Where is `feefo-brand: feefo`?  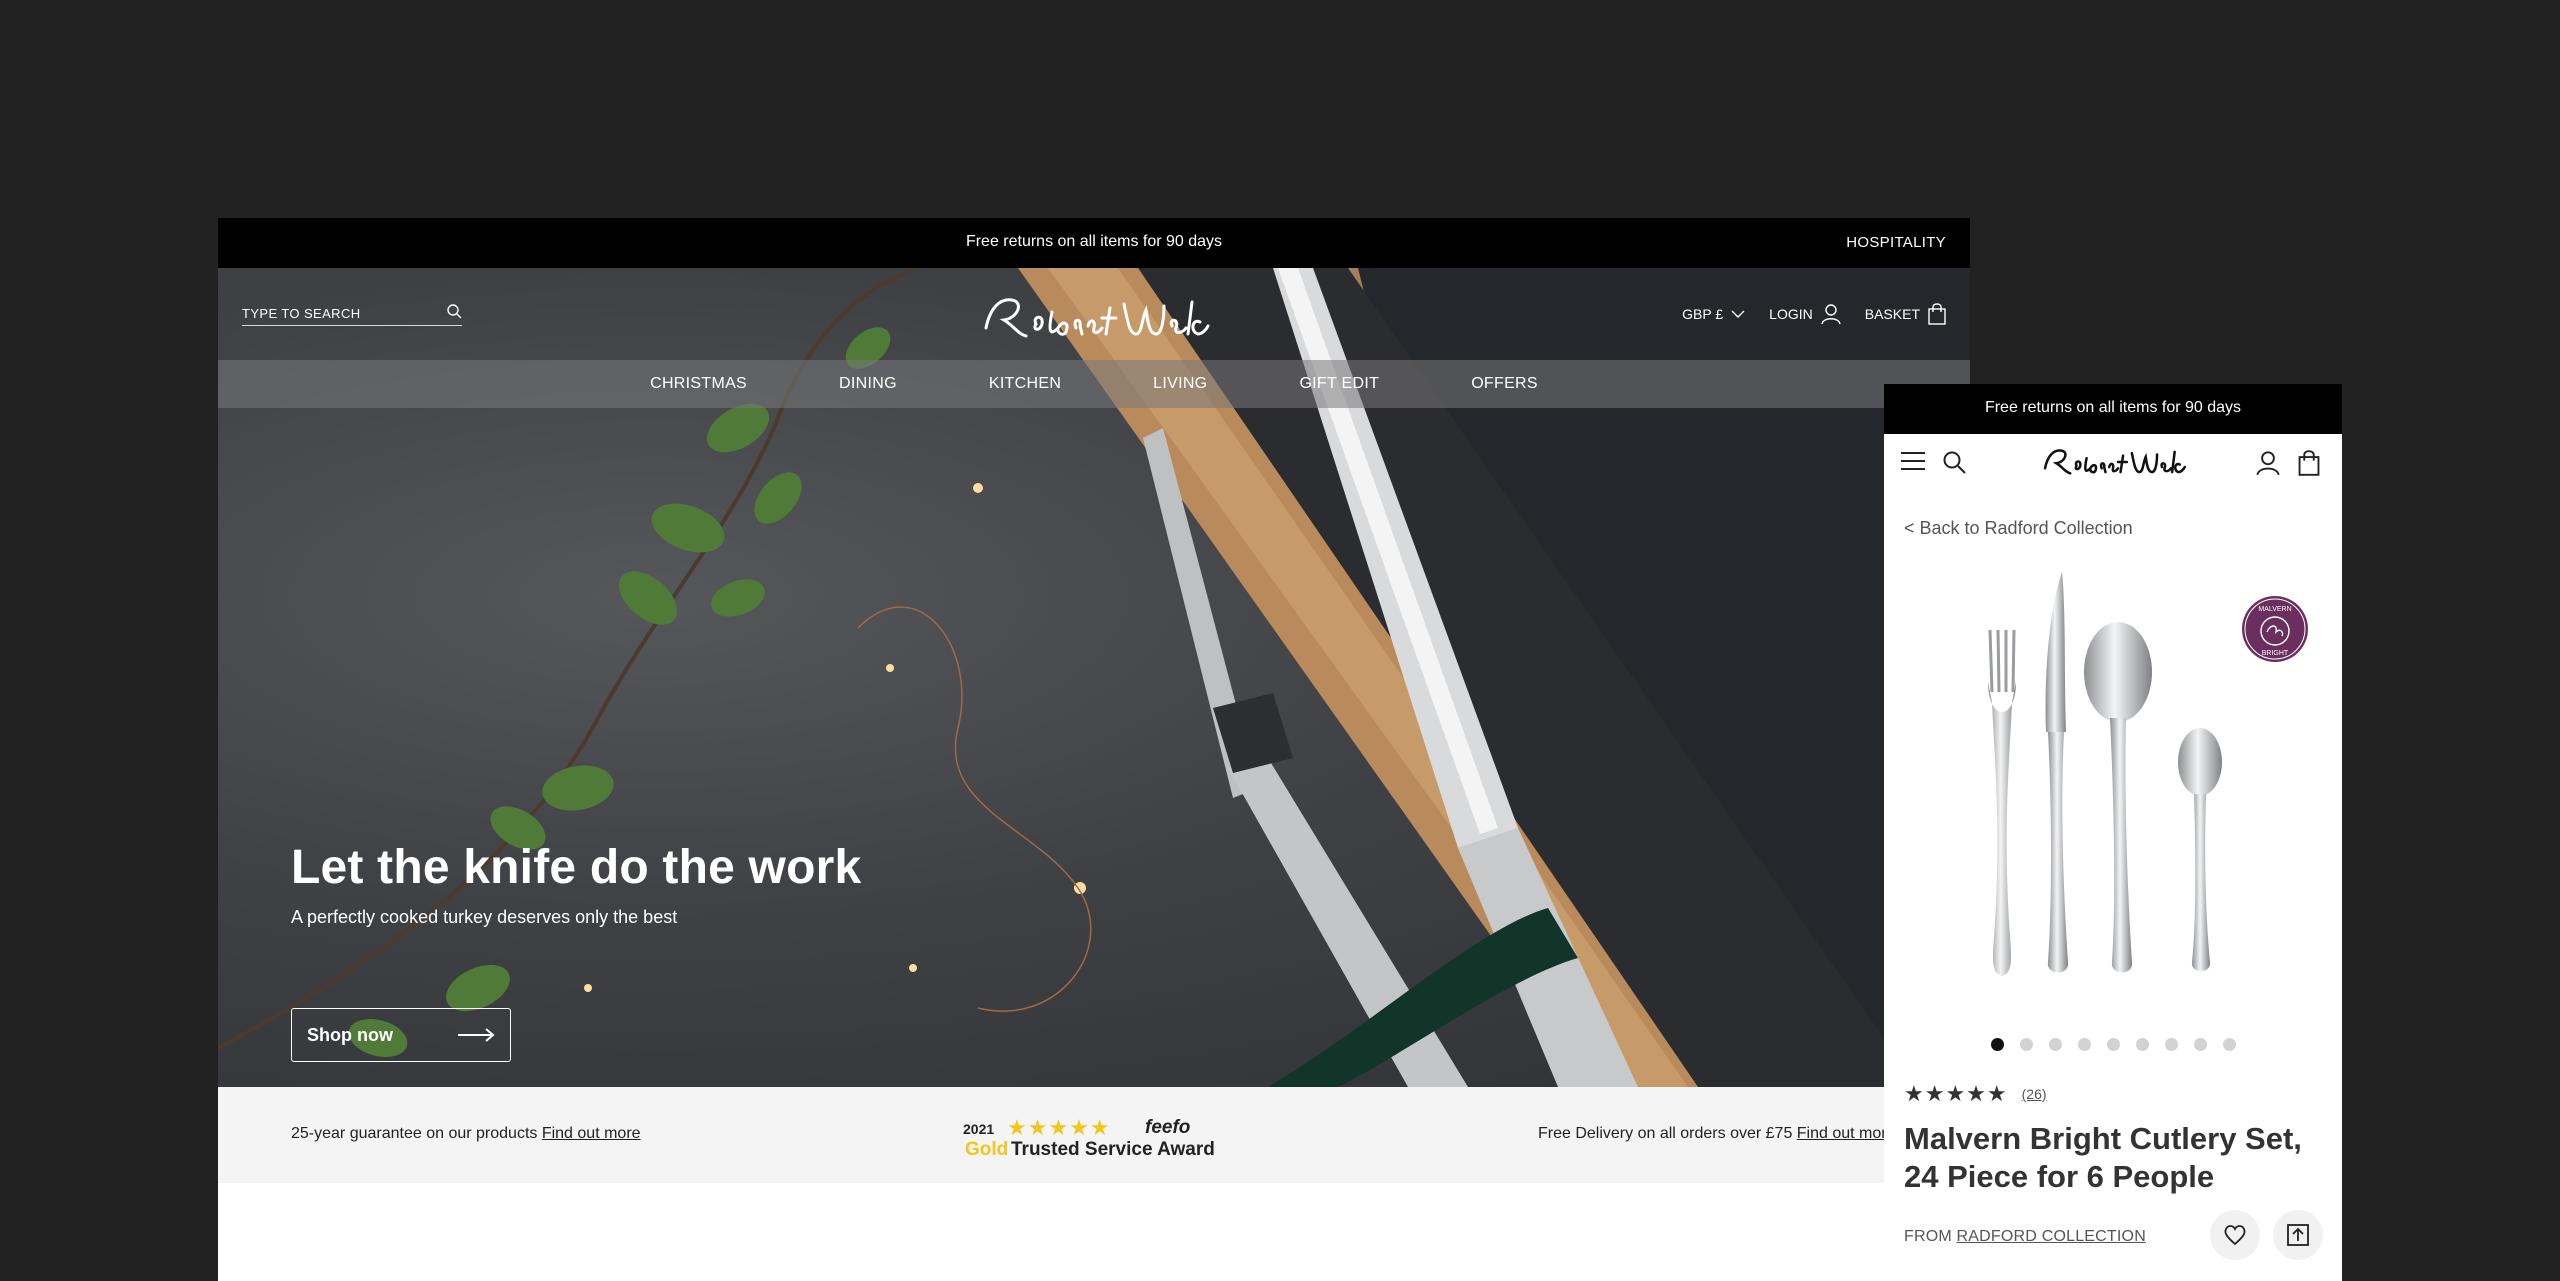
feefo-brand: feefo is located at coordinates (1168, 1127).